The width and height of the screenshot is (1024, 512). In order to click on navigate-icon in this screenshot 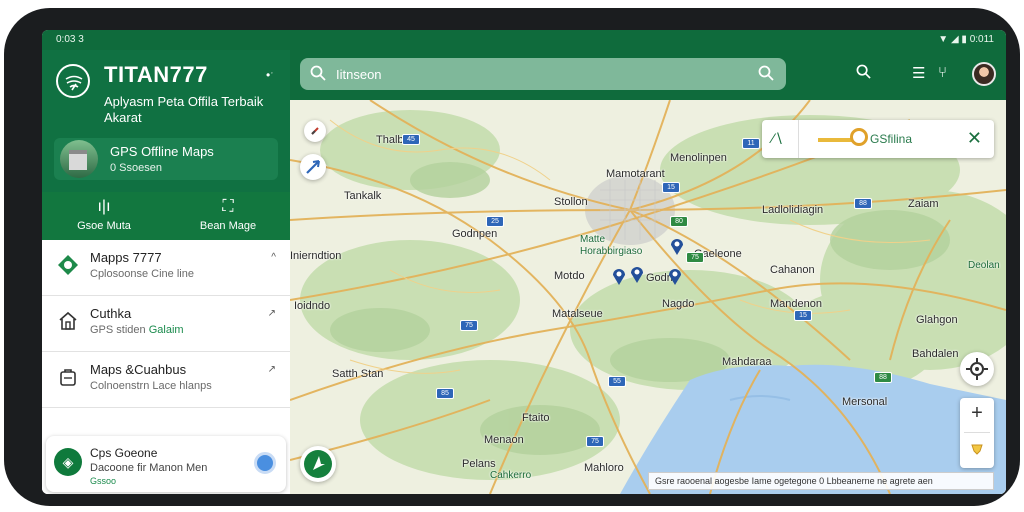, I will do `click(318, 464)`.